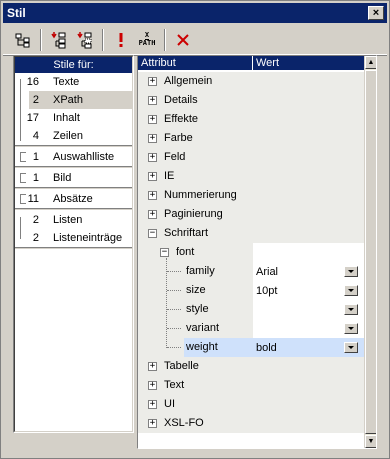 This screenshot has height=459, width=390. Describe the element at coordinates (251, 423) in the screenshot. I see `category-row-xsl-fo: + XSL-FO` at that location.